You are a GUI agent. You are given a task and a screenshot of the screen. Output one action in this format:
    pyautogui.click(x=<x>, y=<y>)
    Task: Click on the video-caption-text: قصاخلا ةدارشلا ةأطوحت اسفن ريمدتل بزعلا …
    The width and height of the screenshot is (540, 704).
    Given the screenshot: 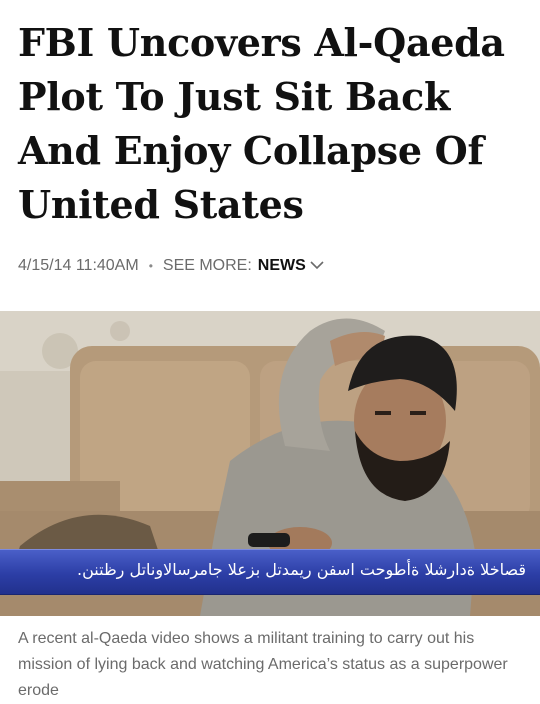 What is the action you would take?
    pyautogui.click(x=301, y=569)
    